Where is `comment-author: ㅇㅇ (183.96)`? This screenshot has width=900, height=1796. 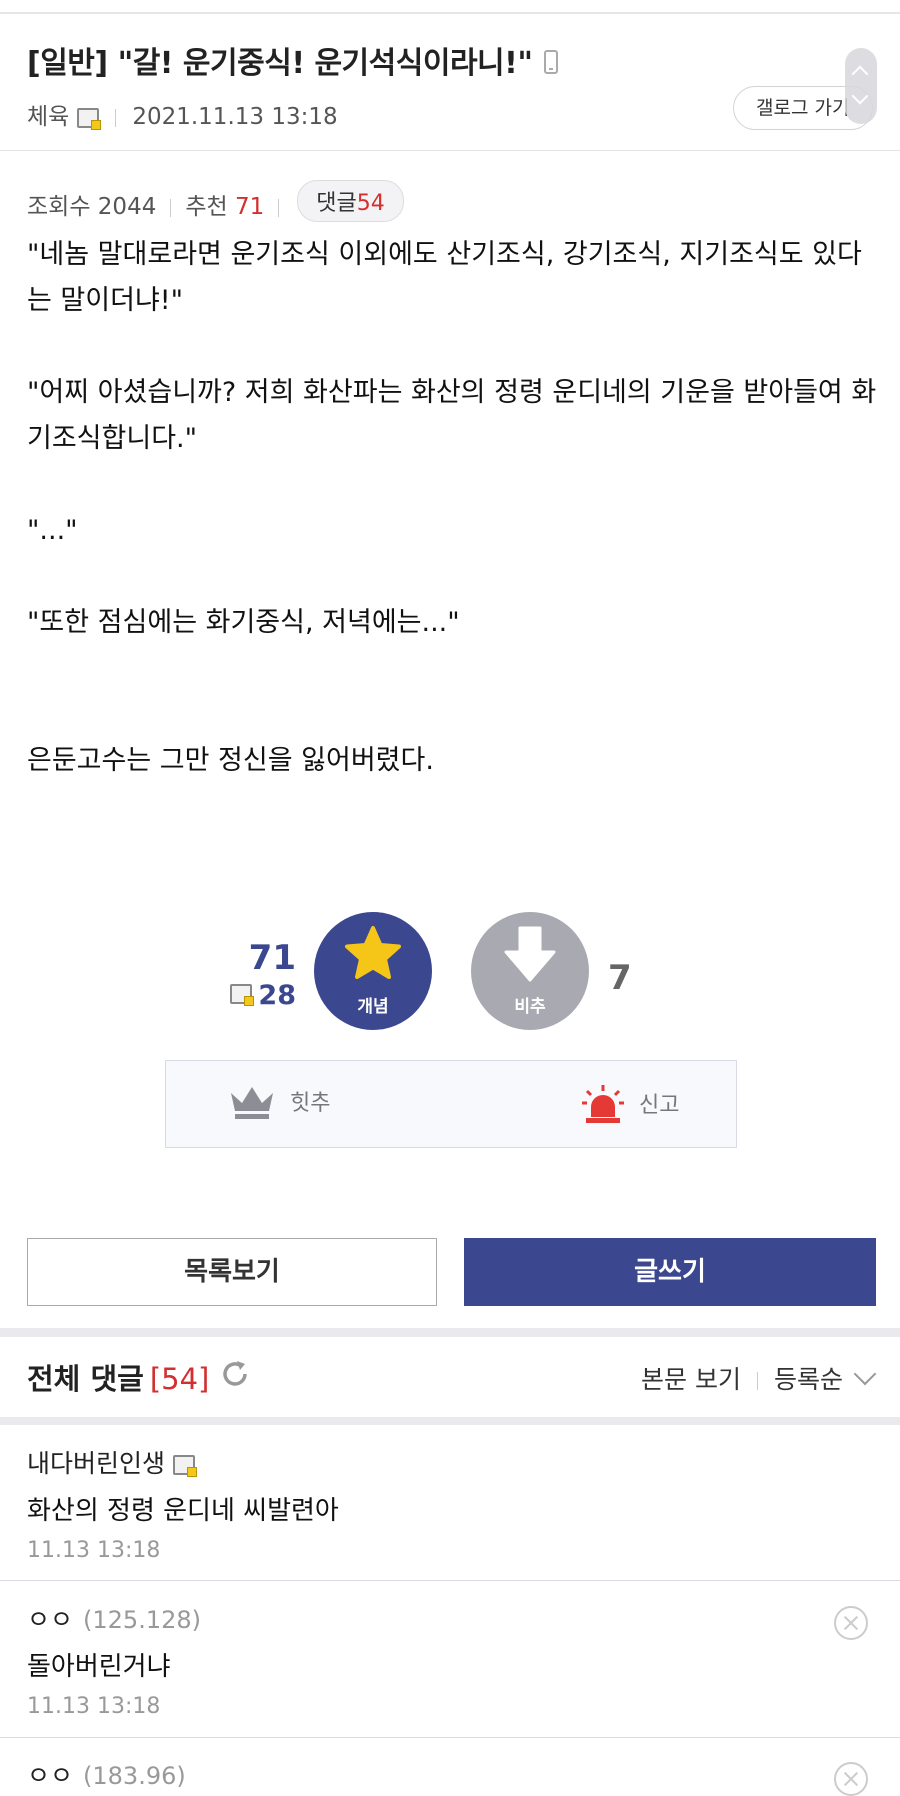
comment-author: ㅇㅇ (183.96) is located at coordinates (106, 1774).